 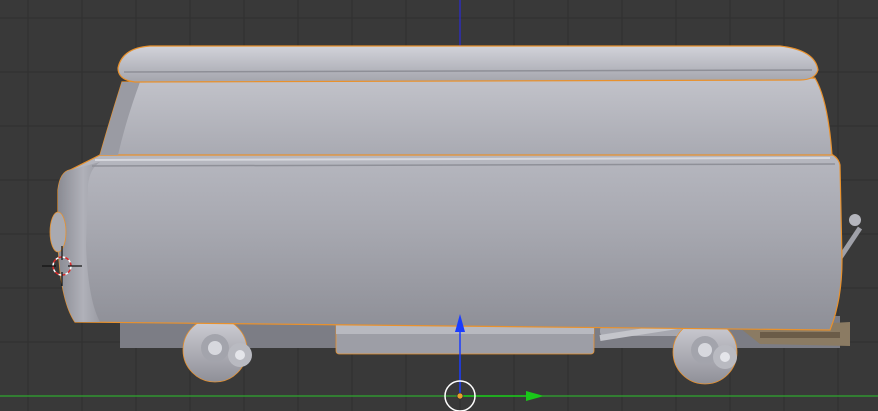 What do you see at coordinates (535, 396) in the screenshot?
I see `y-arrow-icon` at bounding box center [535, 396].